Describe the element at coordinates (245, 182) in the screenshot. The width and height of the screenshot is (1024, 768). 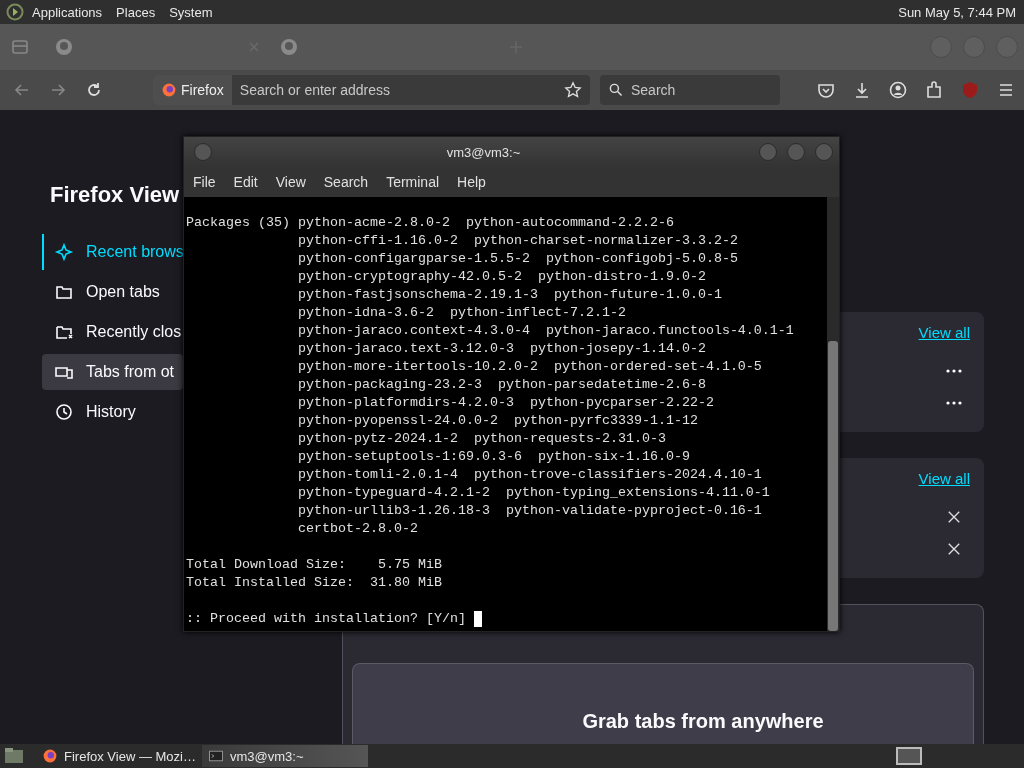
I see `menu-item: Edit` at that location.